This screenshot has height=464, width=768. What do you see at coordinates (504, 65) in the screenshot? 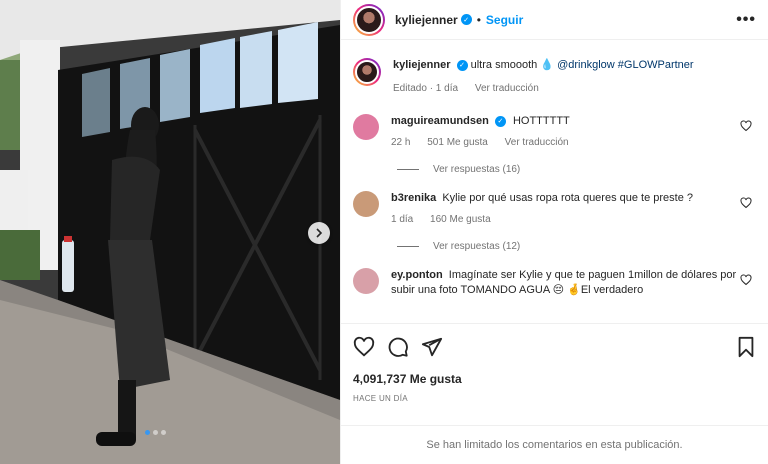
I see `caption-text: ultra smoooth` at bounding box center [504, 65].